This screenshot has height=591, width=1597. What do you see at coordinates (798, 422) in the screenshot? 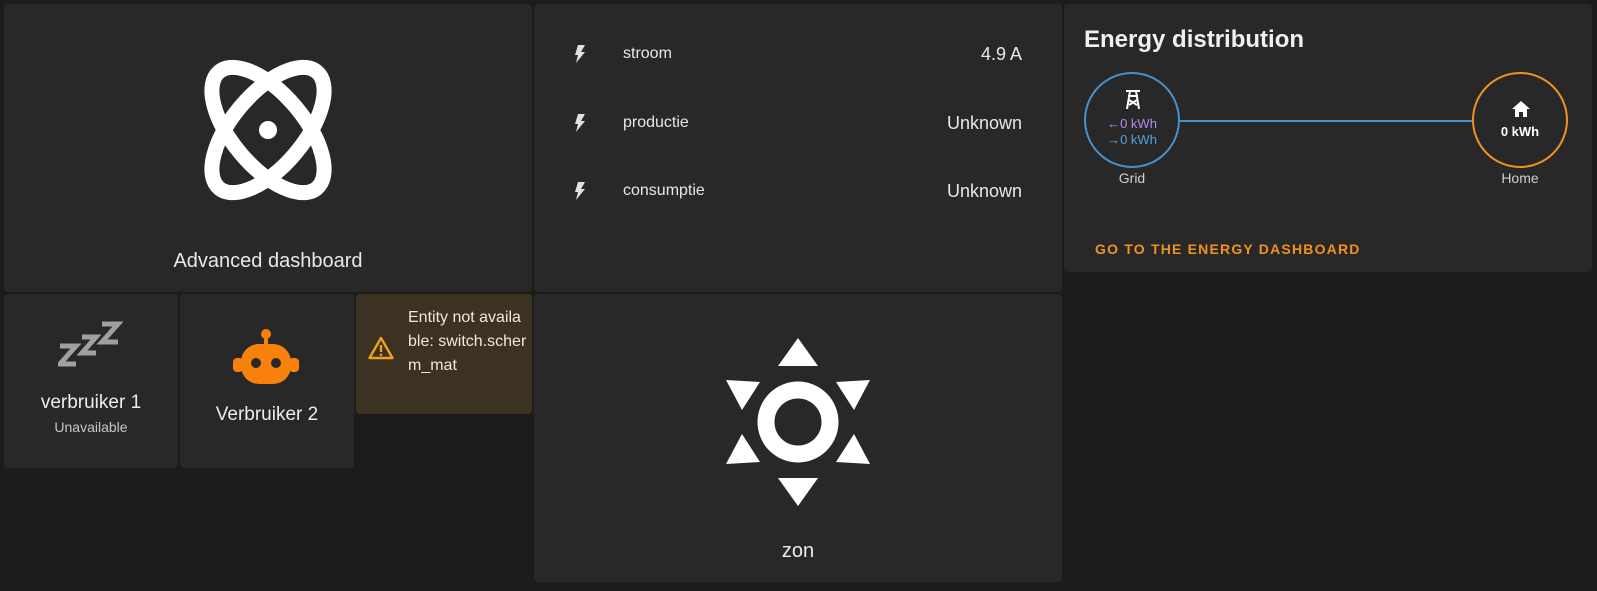
I see `sun-icon` at bounding box center [798, 422].